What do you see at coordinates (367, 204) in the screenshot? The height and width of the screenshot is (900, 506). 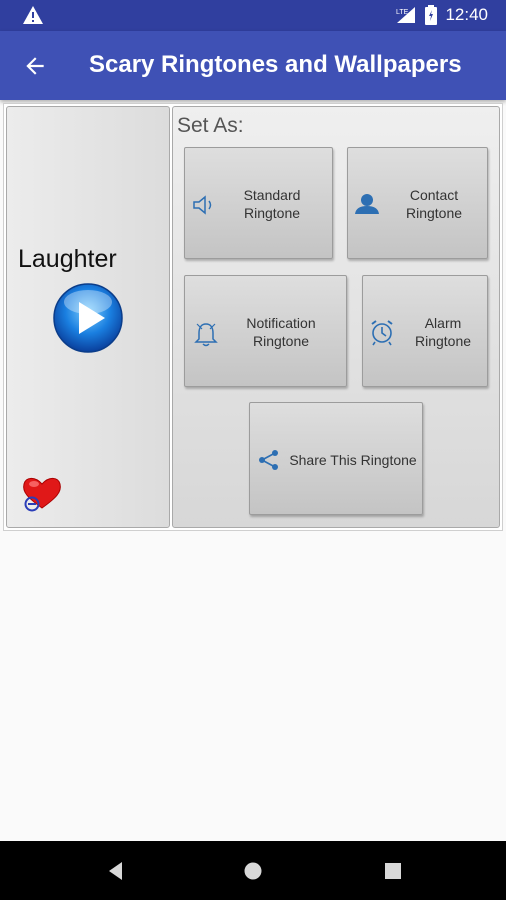 I see `contact-icon` at bounding box center [367, 204].